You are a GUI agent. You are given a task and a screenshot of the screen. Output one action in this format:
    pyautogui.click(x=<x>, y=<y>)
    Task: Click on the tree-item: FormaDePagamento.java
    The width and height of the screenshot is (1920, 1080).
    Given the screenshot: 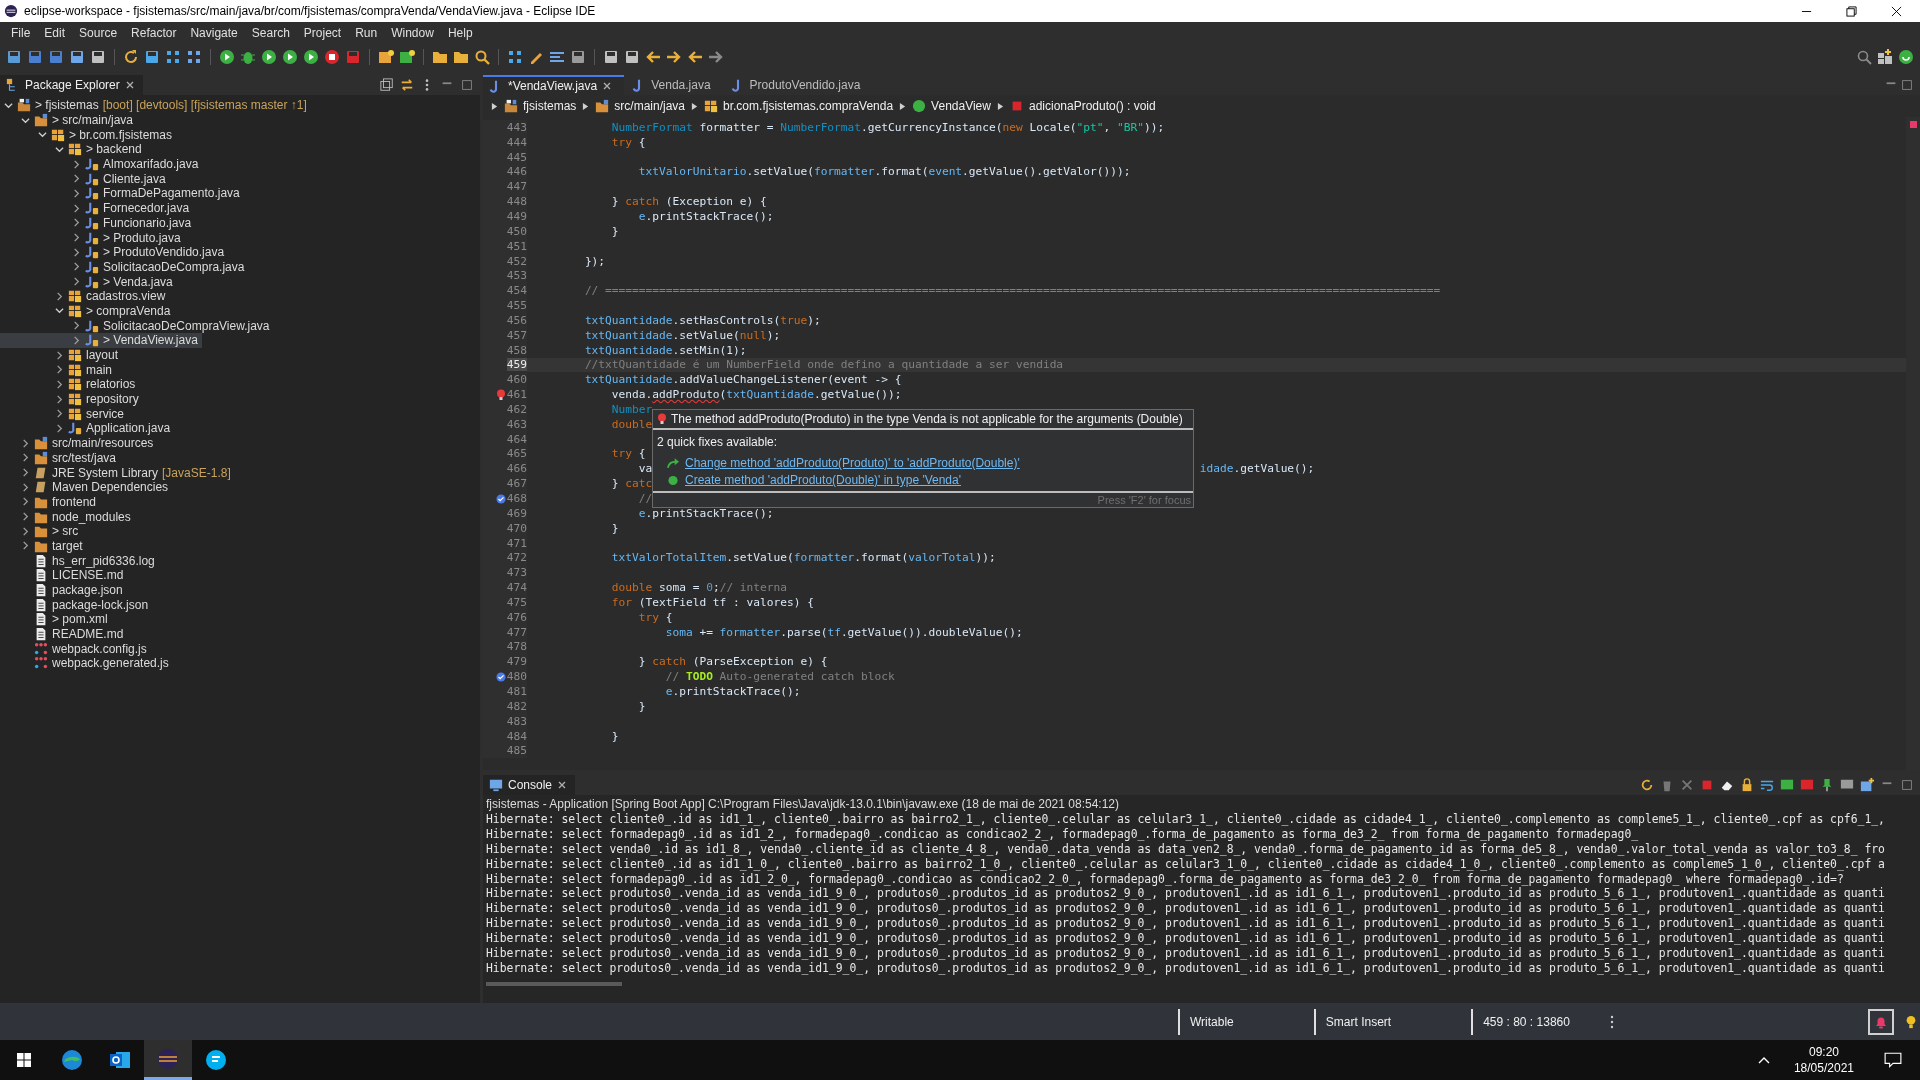 What is the action you would take?
    pyautogui.click(x=122, y=193)
    